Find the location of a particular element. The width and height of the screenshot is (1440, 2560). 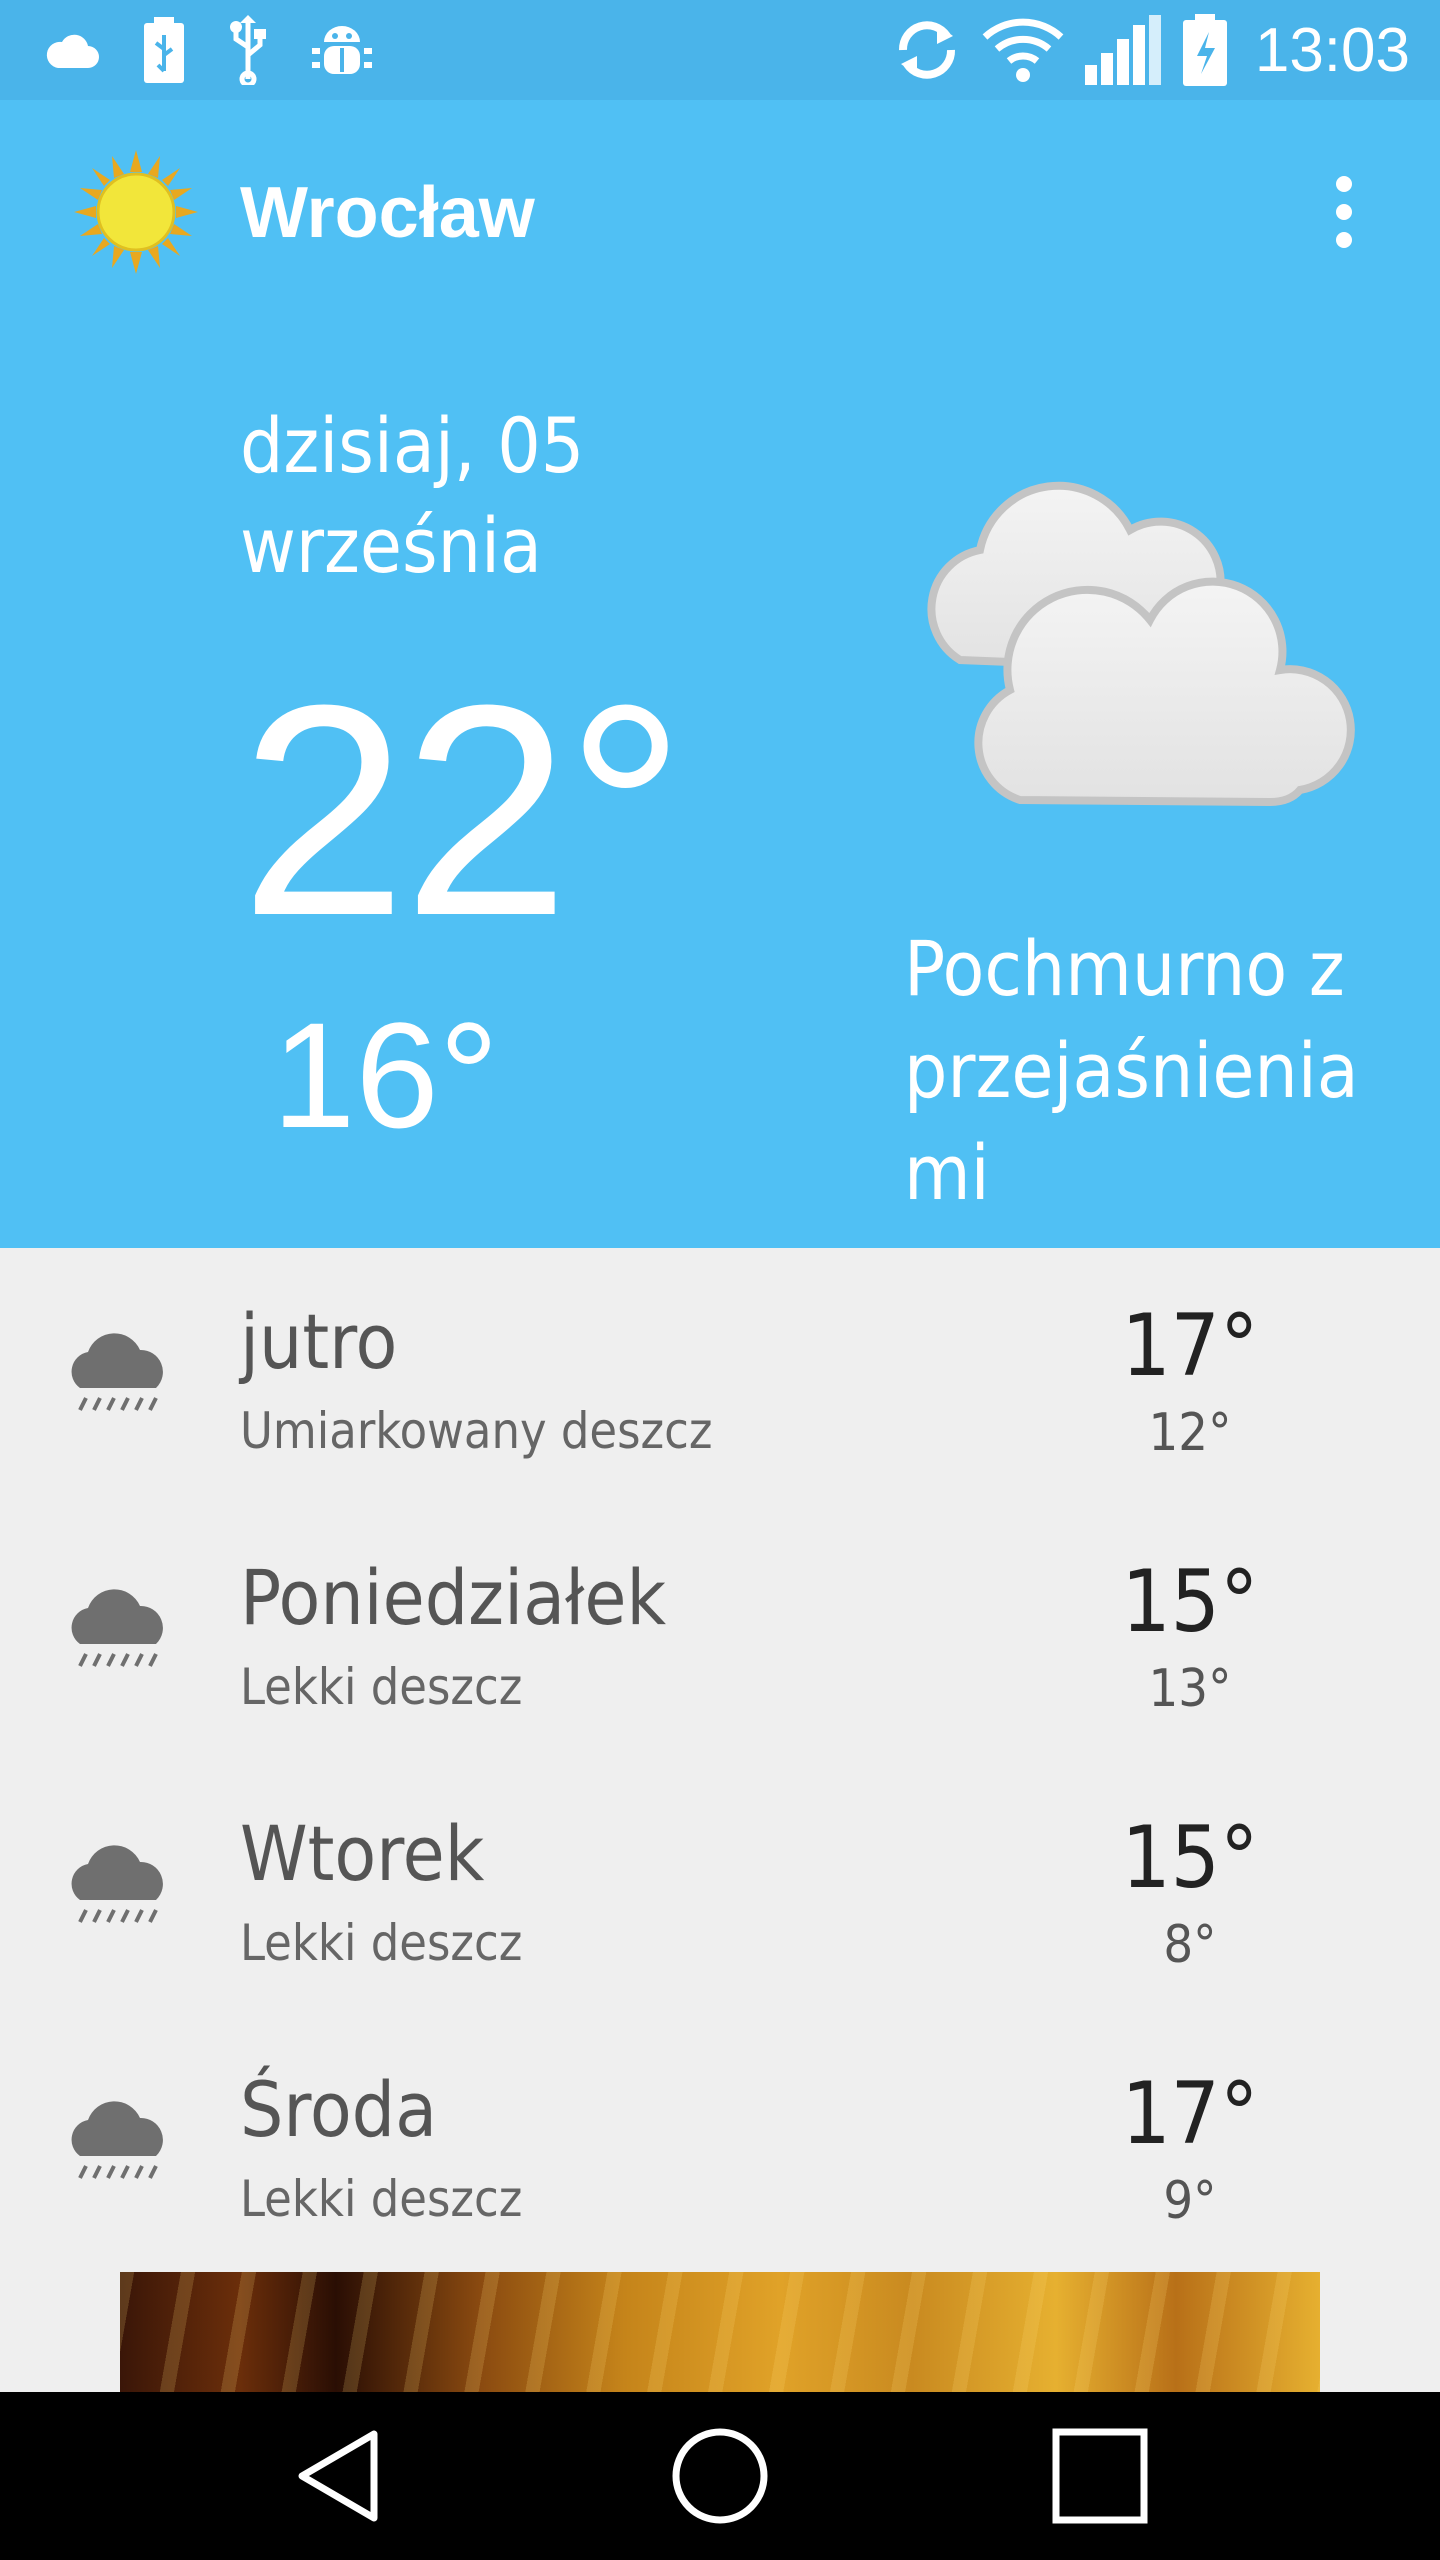

forecast-day: Wtorek is located at coordinates (362, 1853).